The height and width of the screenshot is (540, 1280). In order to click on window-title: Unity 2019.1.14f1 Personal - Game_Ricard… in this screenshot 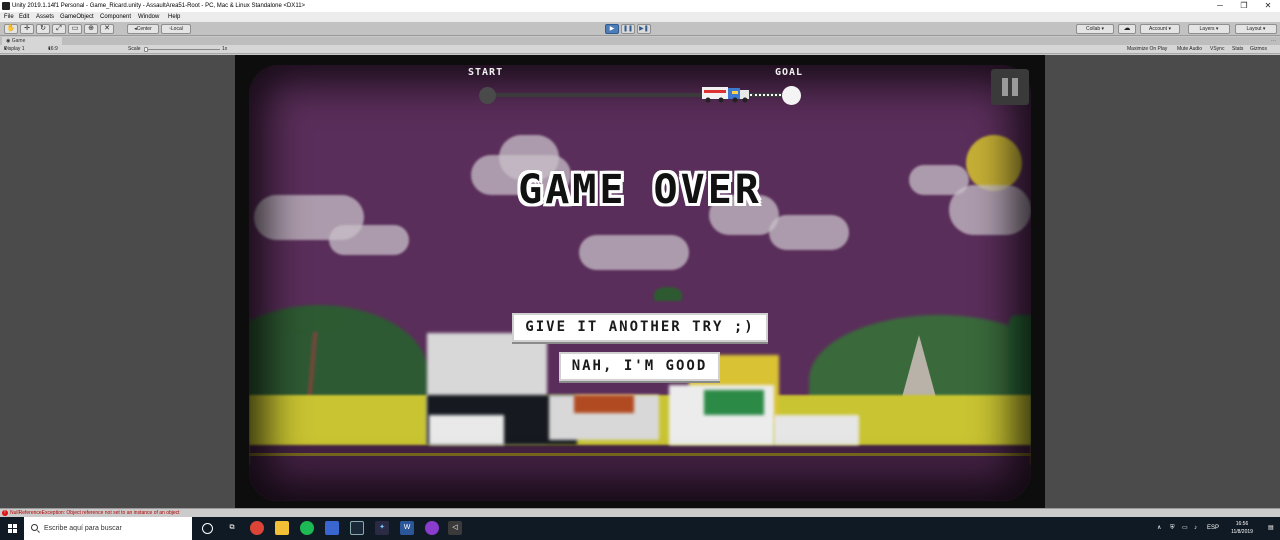, I will do `click(159, 6)`.